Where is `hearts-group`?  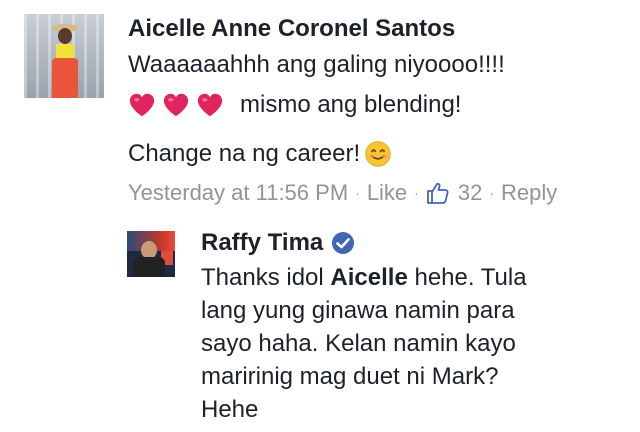 hearts-group is located at coordinates (179, 105).